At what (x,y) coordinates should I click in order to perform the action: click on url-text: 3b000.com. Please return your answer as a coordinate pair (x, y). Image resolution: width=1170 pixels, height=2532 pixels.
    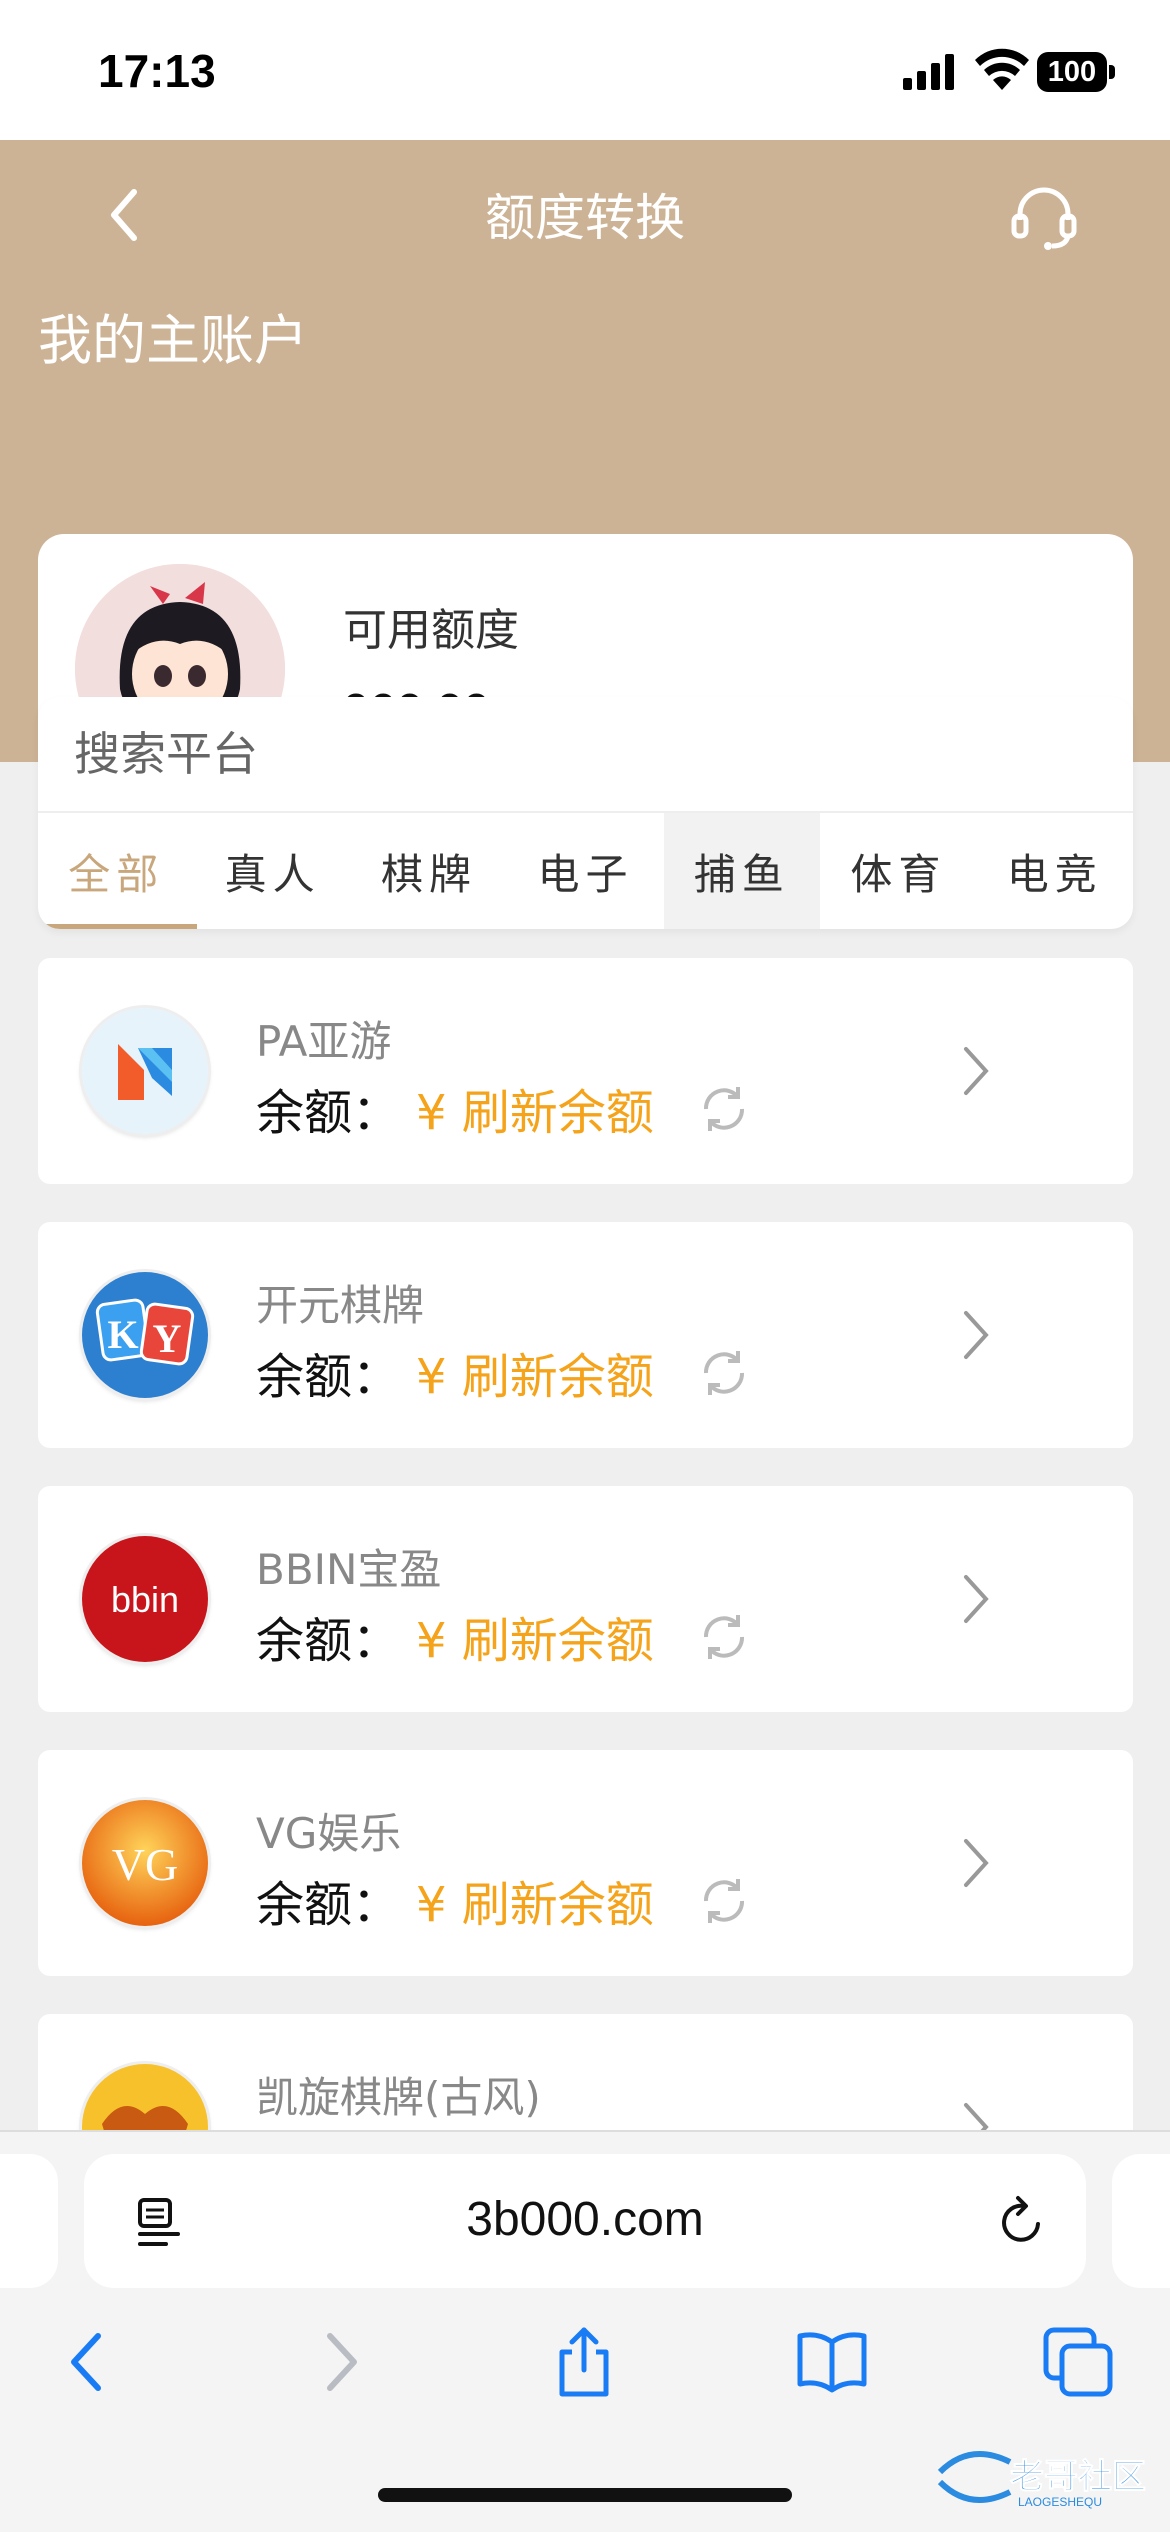
    Looking at the image, I should click on (585, 2219).